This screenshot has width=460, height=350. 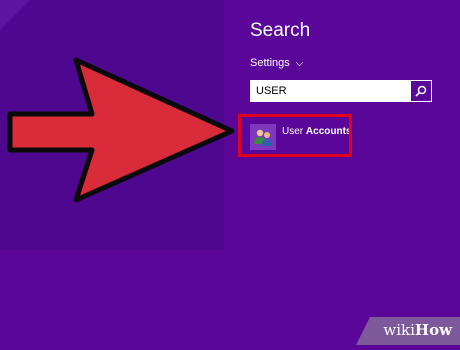 I want to click on search-scope-dropdown: Settings ⌵, so click(x=276, y=63).